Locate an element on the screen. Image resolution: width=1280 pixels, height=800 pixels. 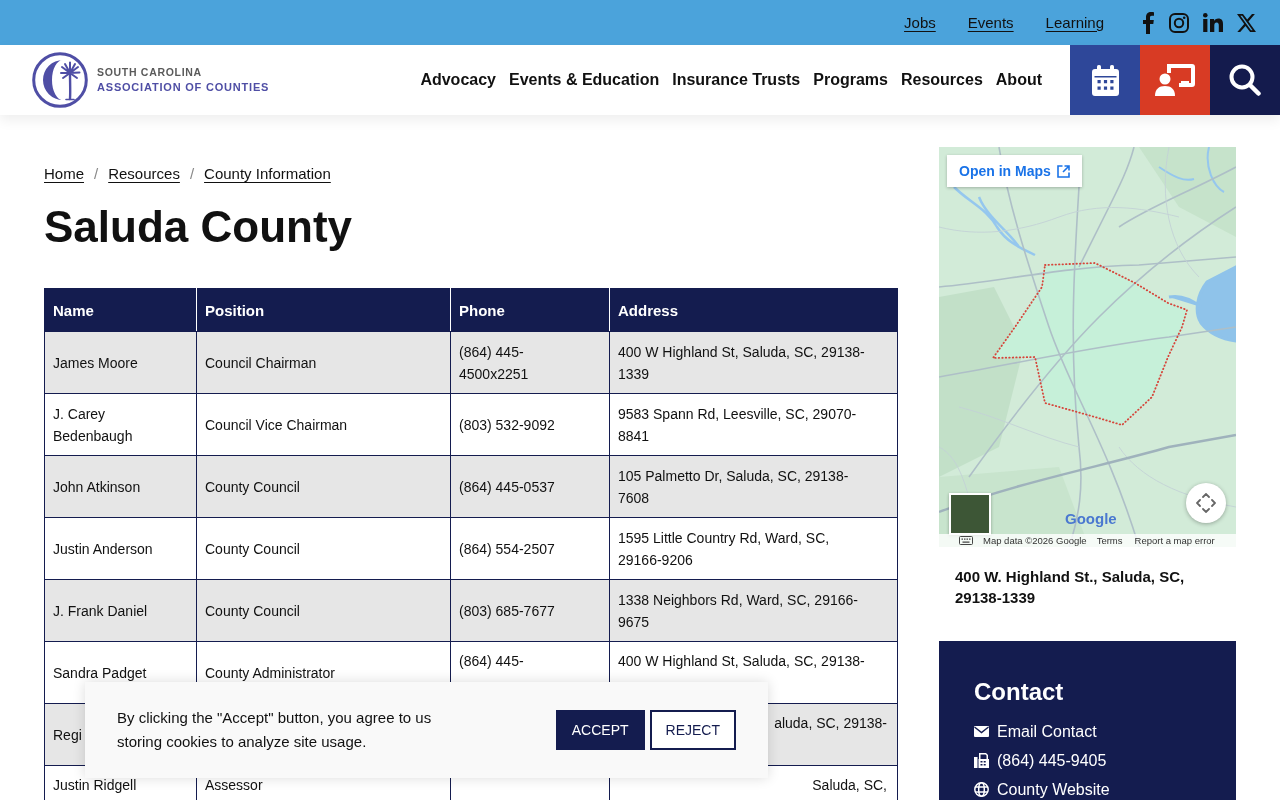
search-button is located at coordinates (1245, 80).